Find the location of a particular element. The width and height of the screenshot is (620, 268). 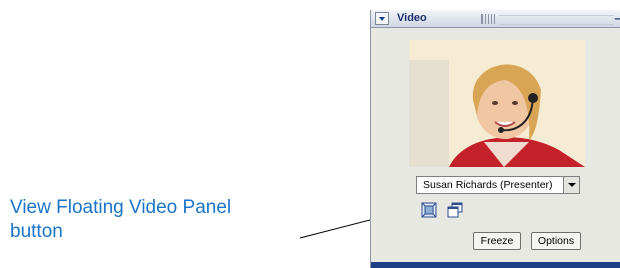

collapse-panel-button is located at coordinates (382, 18).